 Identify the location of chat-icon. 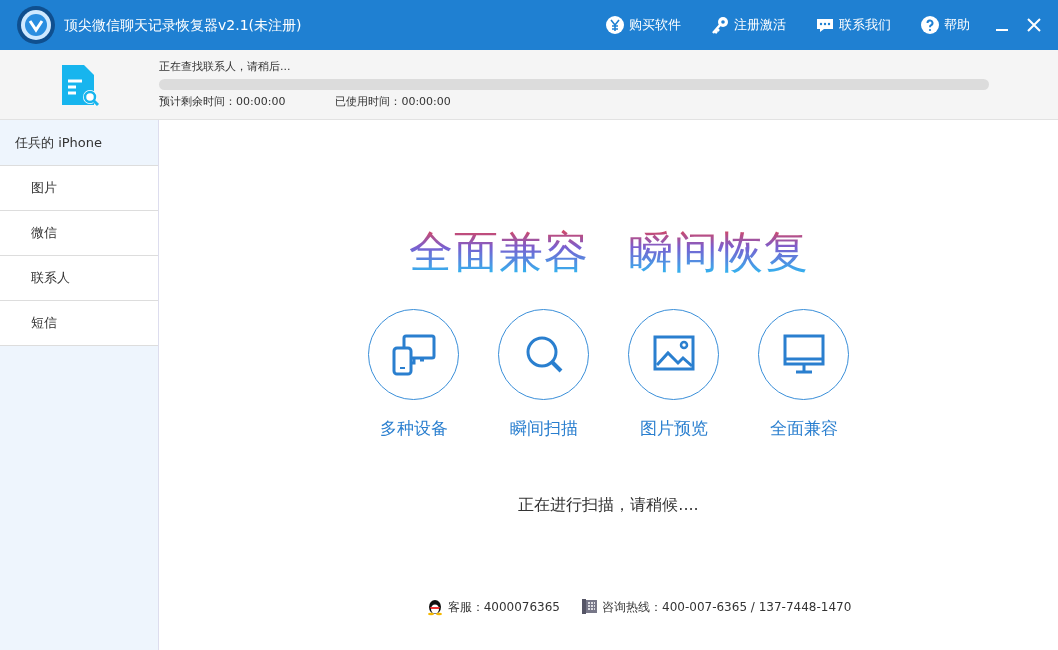
(825, 25).